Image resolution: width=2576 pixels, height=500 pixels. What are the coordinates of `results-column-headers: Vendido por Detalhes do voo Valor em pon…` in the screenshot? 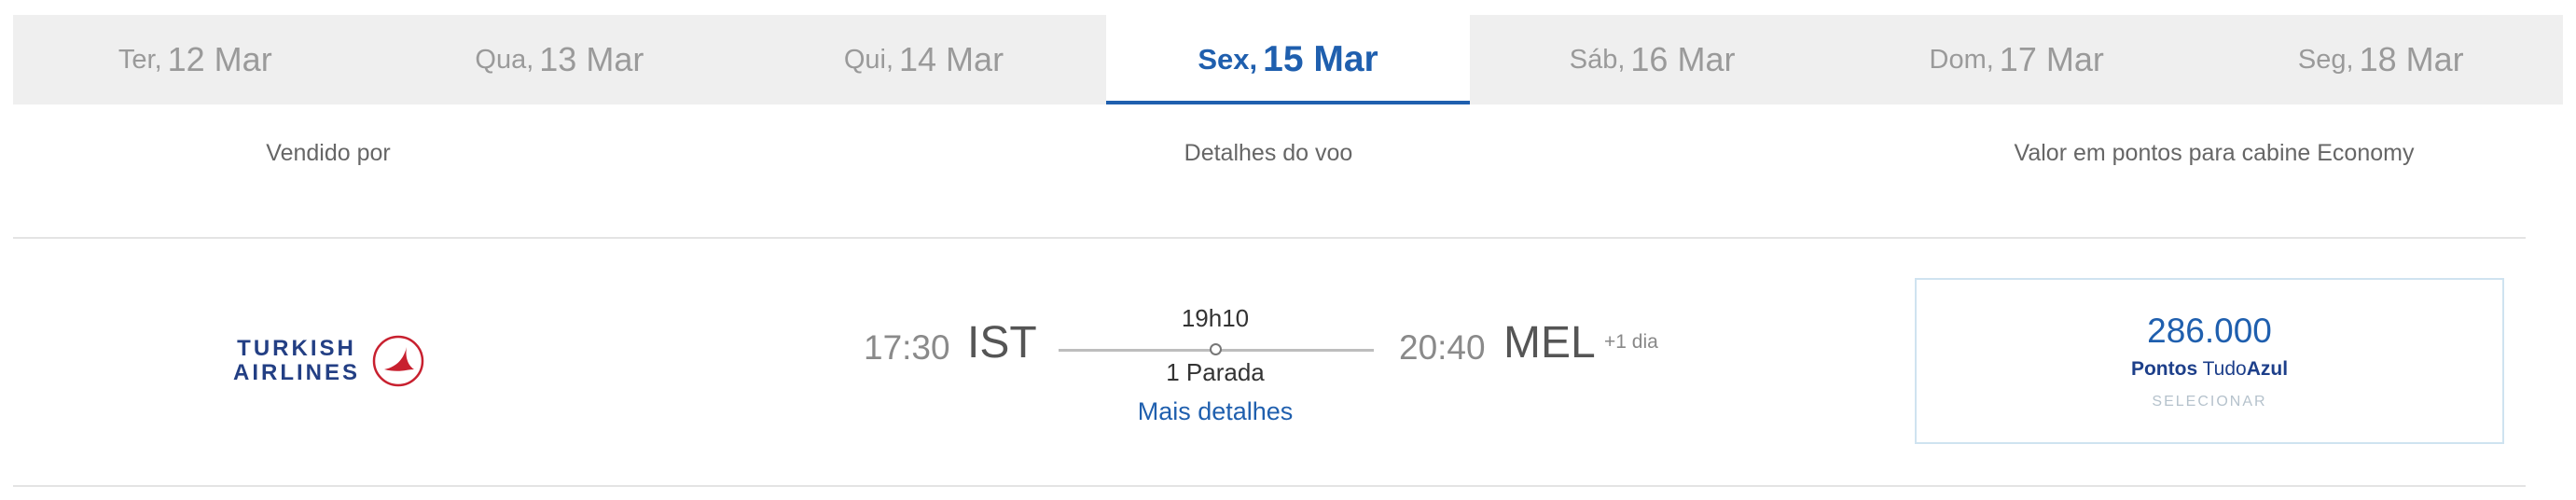 It's located at (1288, 158).